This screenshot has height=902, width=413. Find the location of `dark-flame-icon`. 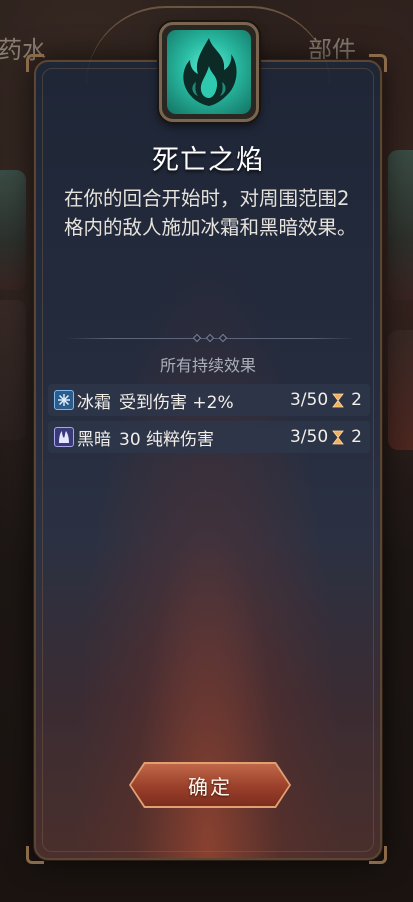

dark-flame-icon is located at coordinates (209, 72).